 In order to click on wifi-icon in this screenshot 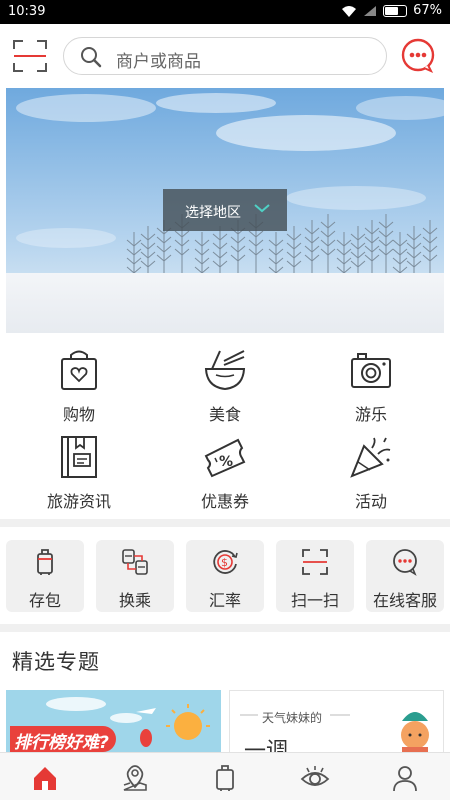, I will do `click(349, 11)`.